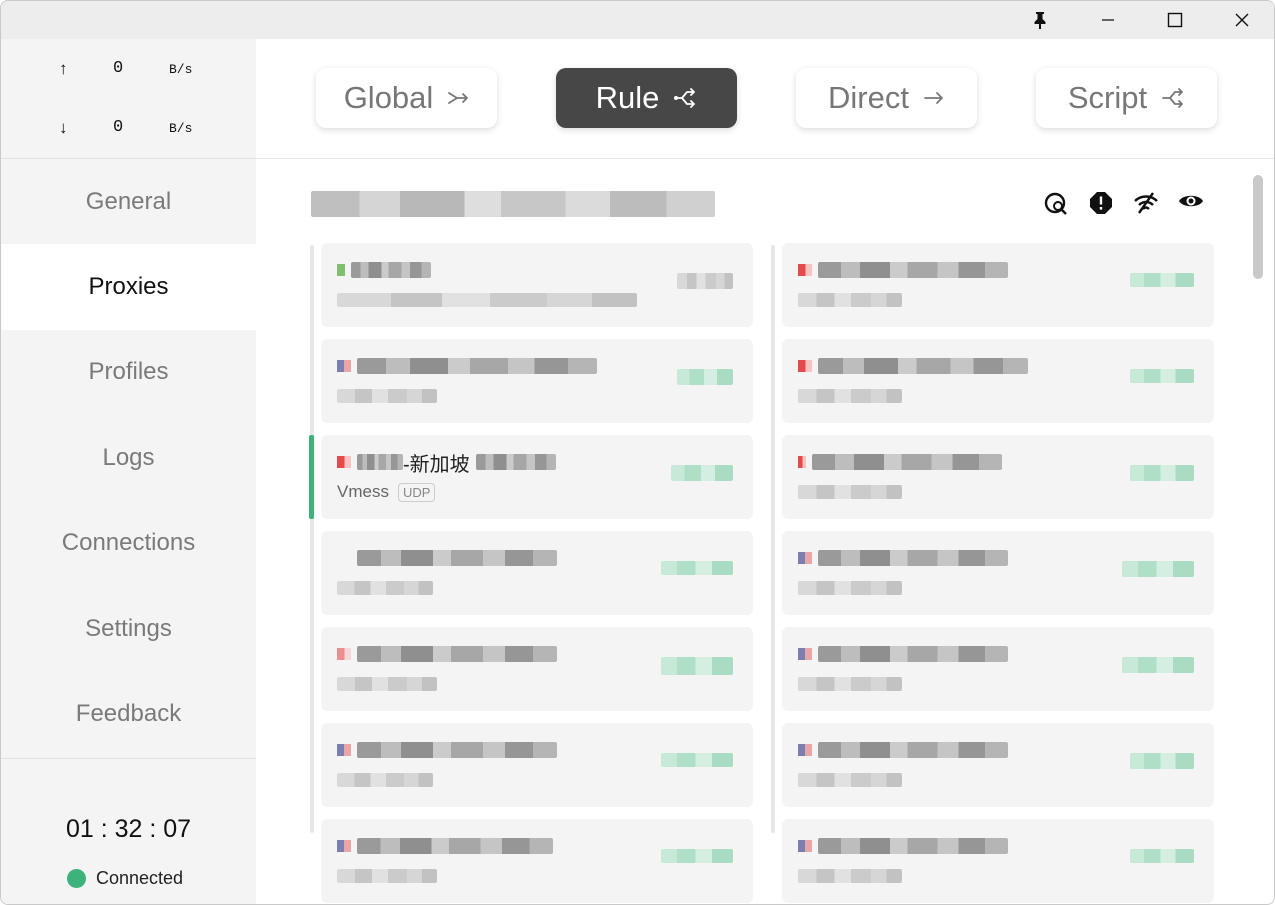 This screenshot has width=1275, height=905. What do you see at coordinates (531, 477) in the screenshot?
I see `proxy-card-selected: -新加坡 Vmess UDP` at bounding box center [531, 477].